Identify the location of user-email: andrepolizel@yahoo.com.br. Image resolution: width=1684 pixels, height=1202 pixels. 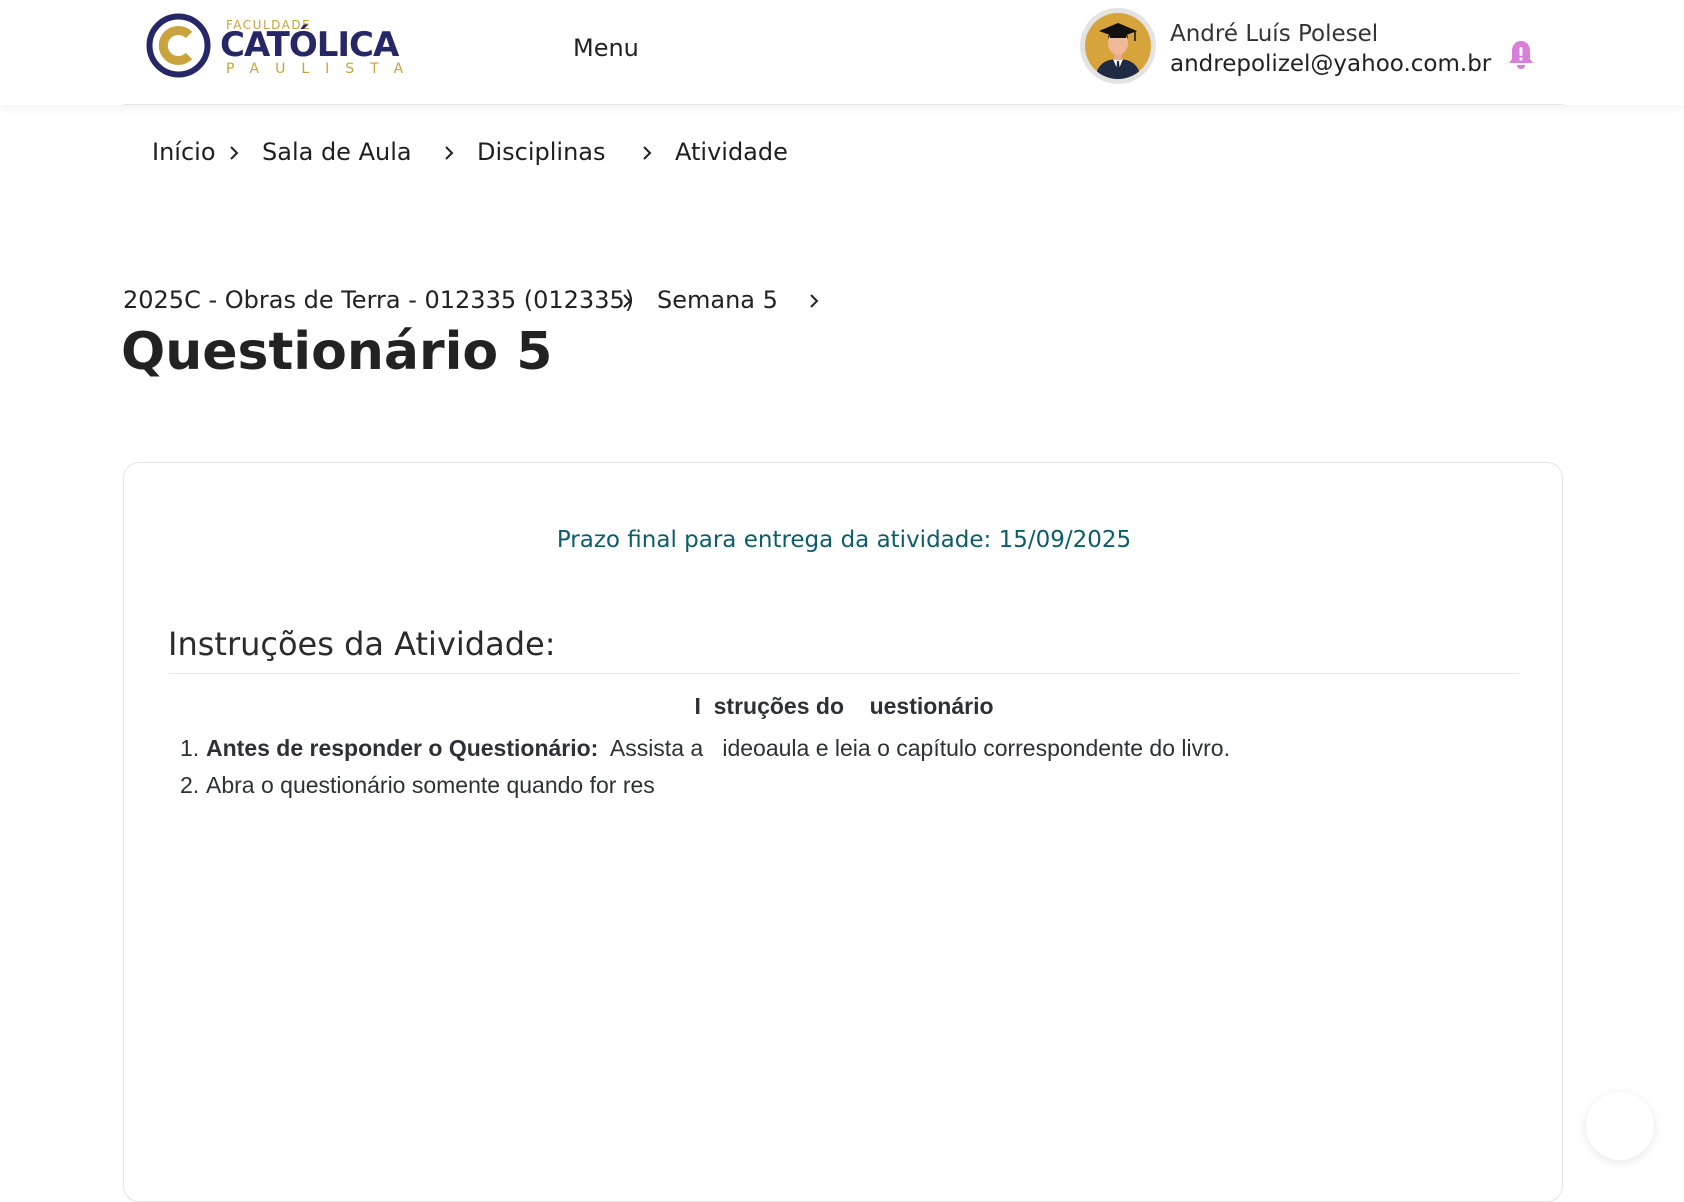
(1331, 64).